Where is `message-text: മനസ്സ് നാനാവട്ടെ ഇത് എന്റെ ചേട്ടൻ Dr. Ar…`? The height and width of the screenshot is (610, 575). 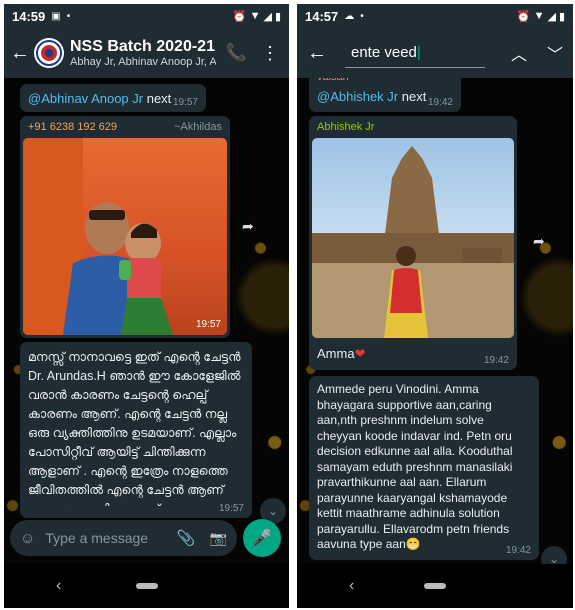 message-text: മനസ്സ് നാനാവട്ടെ ഇത് എന്റെ ചേട്ടൻ Dr. Ar… is located at coordinates (134, 428).